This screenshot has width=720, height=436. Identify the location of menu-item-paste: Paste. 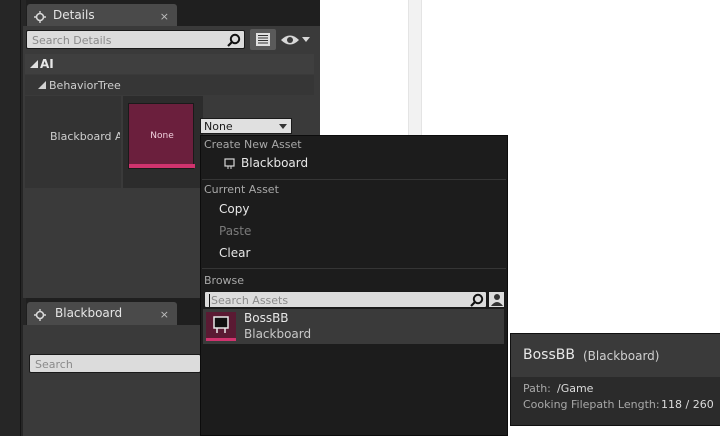
(235, 231).